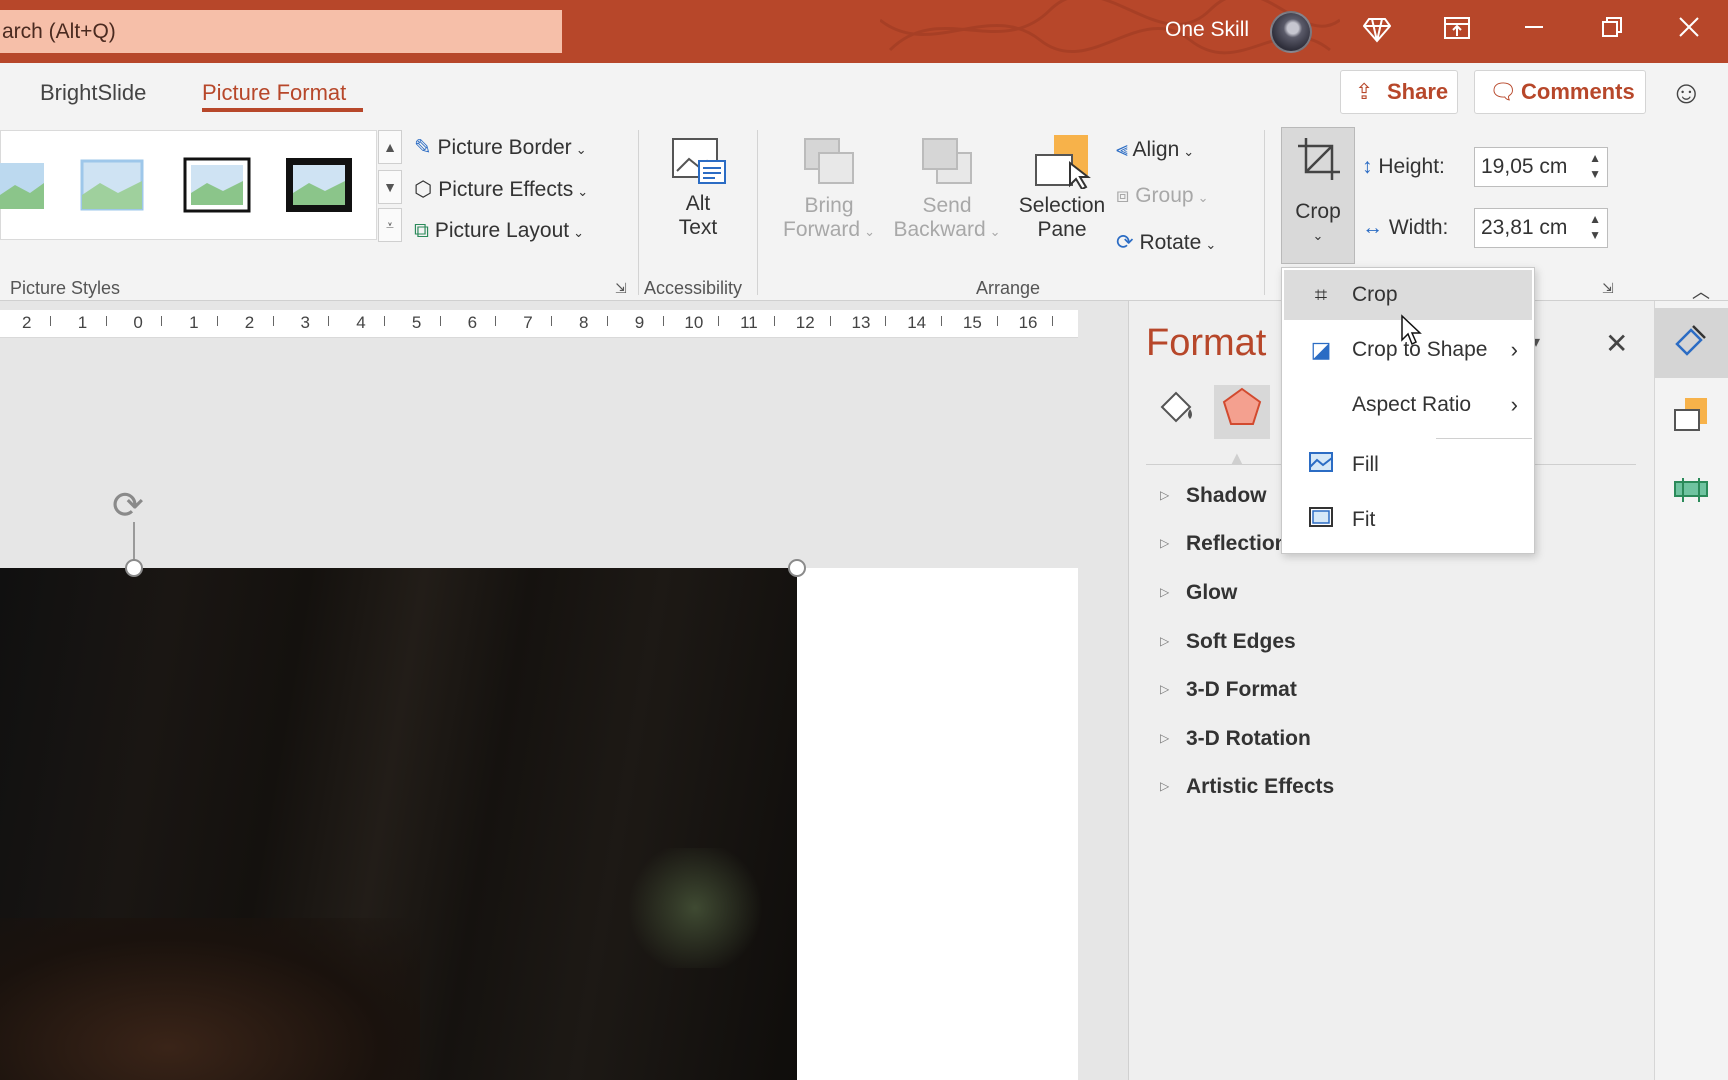  I want to click on format-shape-rail-icon, so click(1691, 344).